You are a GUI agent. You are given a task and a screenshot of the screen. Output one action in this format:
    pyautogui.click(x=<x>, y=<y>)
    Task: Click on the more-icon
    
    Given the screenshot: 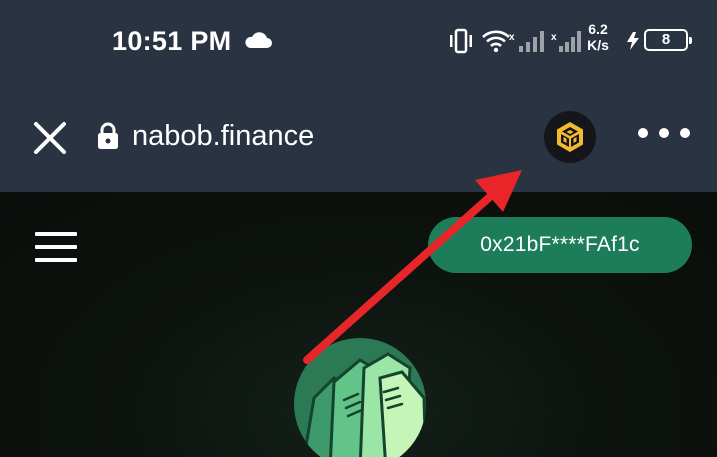 What is the action you would take?
    pyautogui.click(x=664, y=133)
    